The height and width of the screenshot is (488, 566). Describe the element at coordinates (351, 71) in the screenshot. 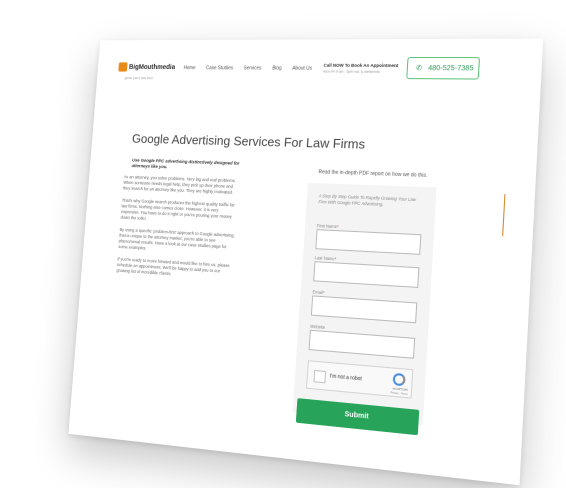

I see `appointment-hours: Mon-Fri 9 am - 5pm est. & weekends` at that location.